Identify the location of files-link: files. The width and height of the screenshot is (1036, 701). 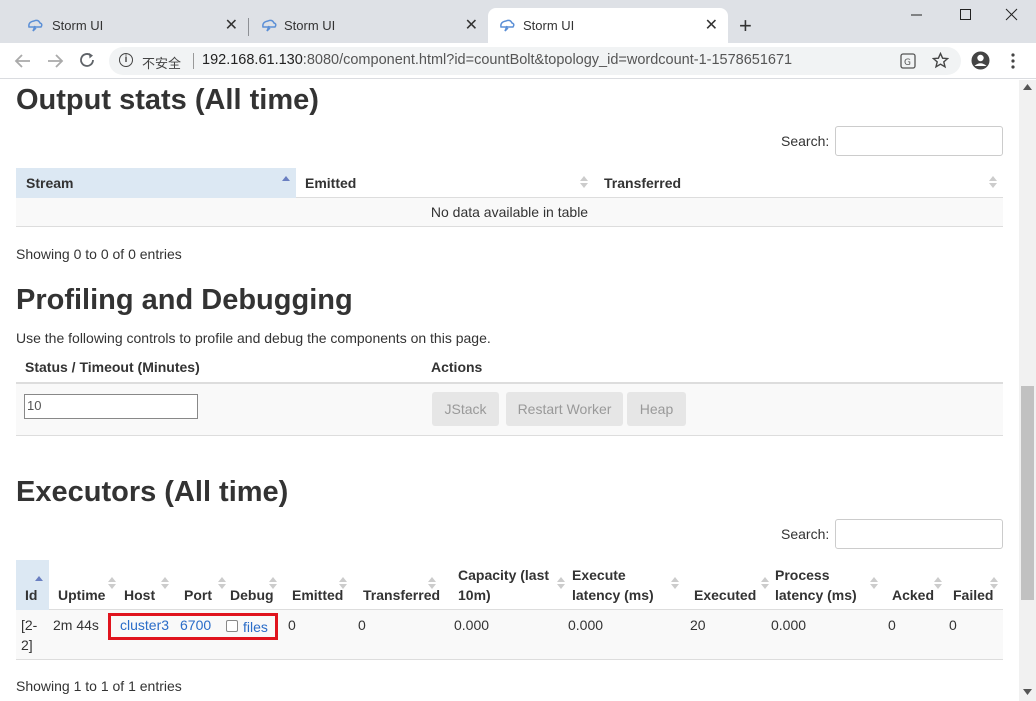
(255, 627).